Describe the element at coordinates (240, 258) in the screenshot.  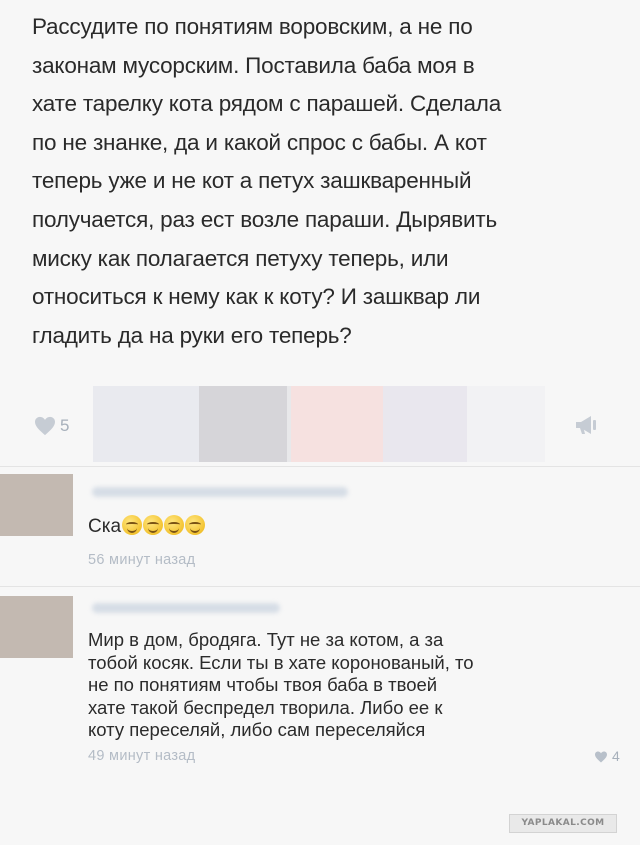
I see `post-line: миску как полагается петуху теперь, или` at that location.